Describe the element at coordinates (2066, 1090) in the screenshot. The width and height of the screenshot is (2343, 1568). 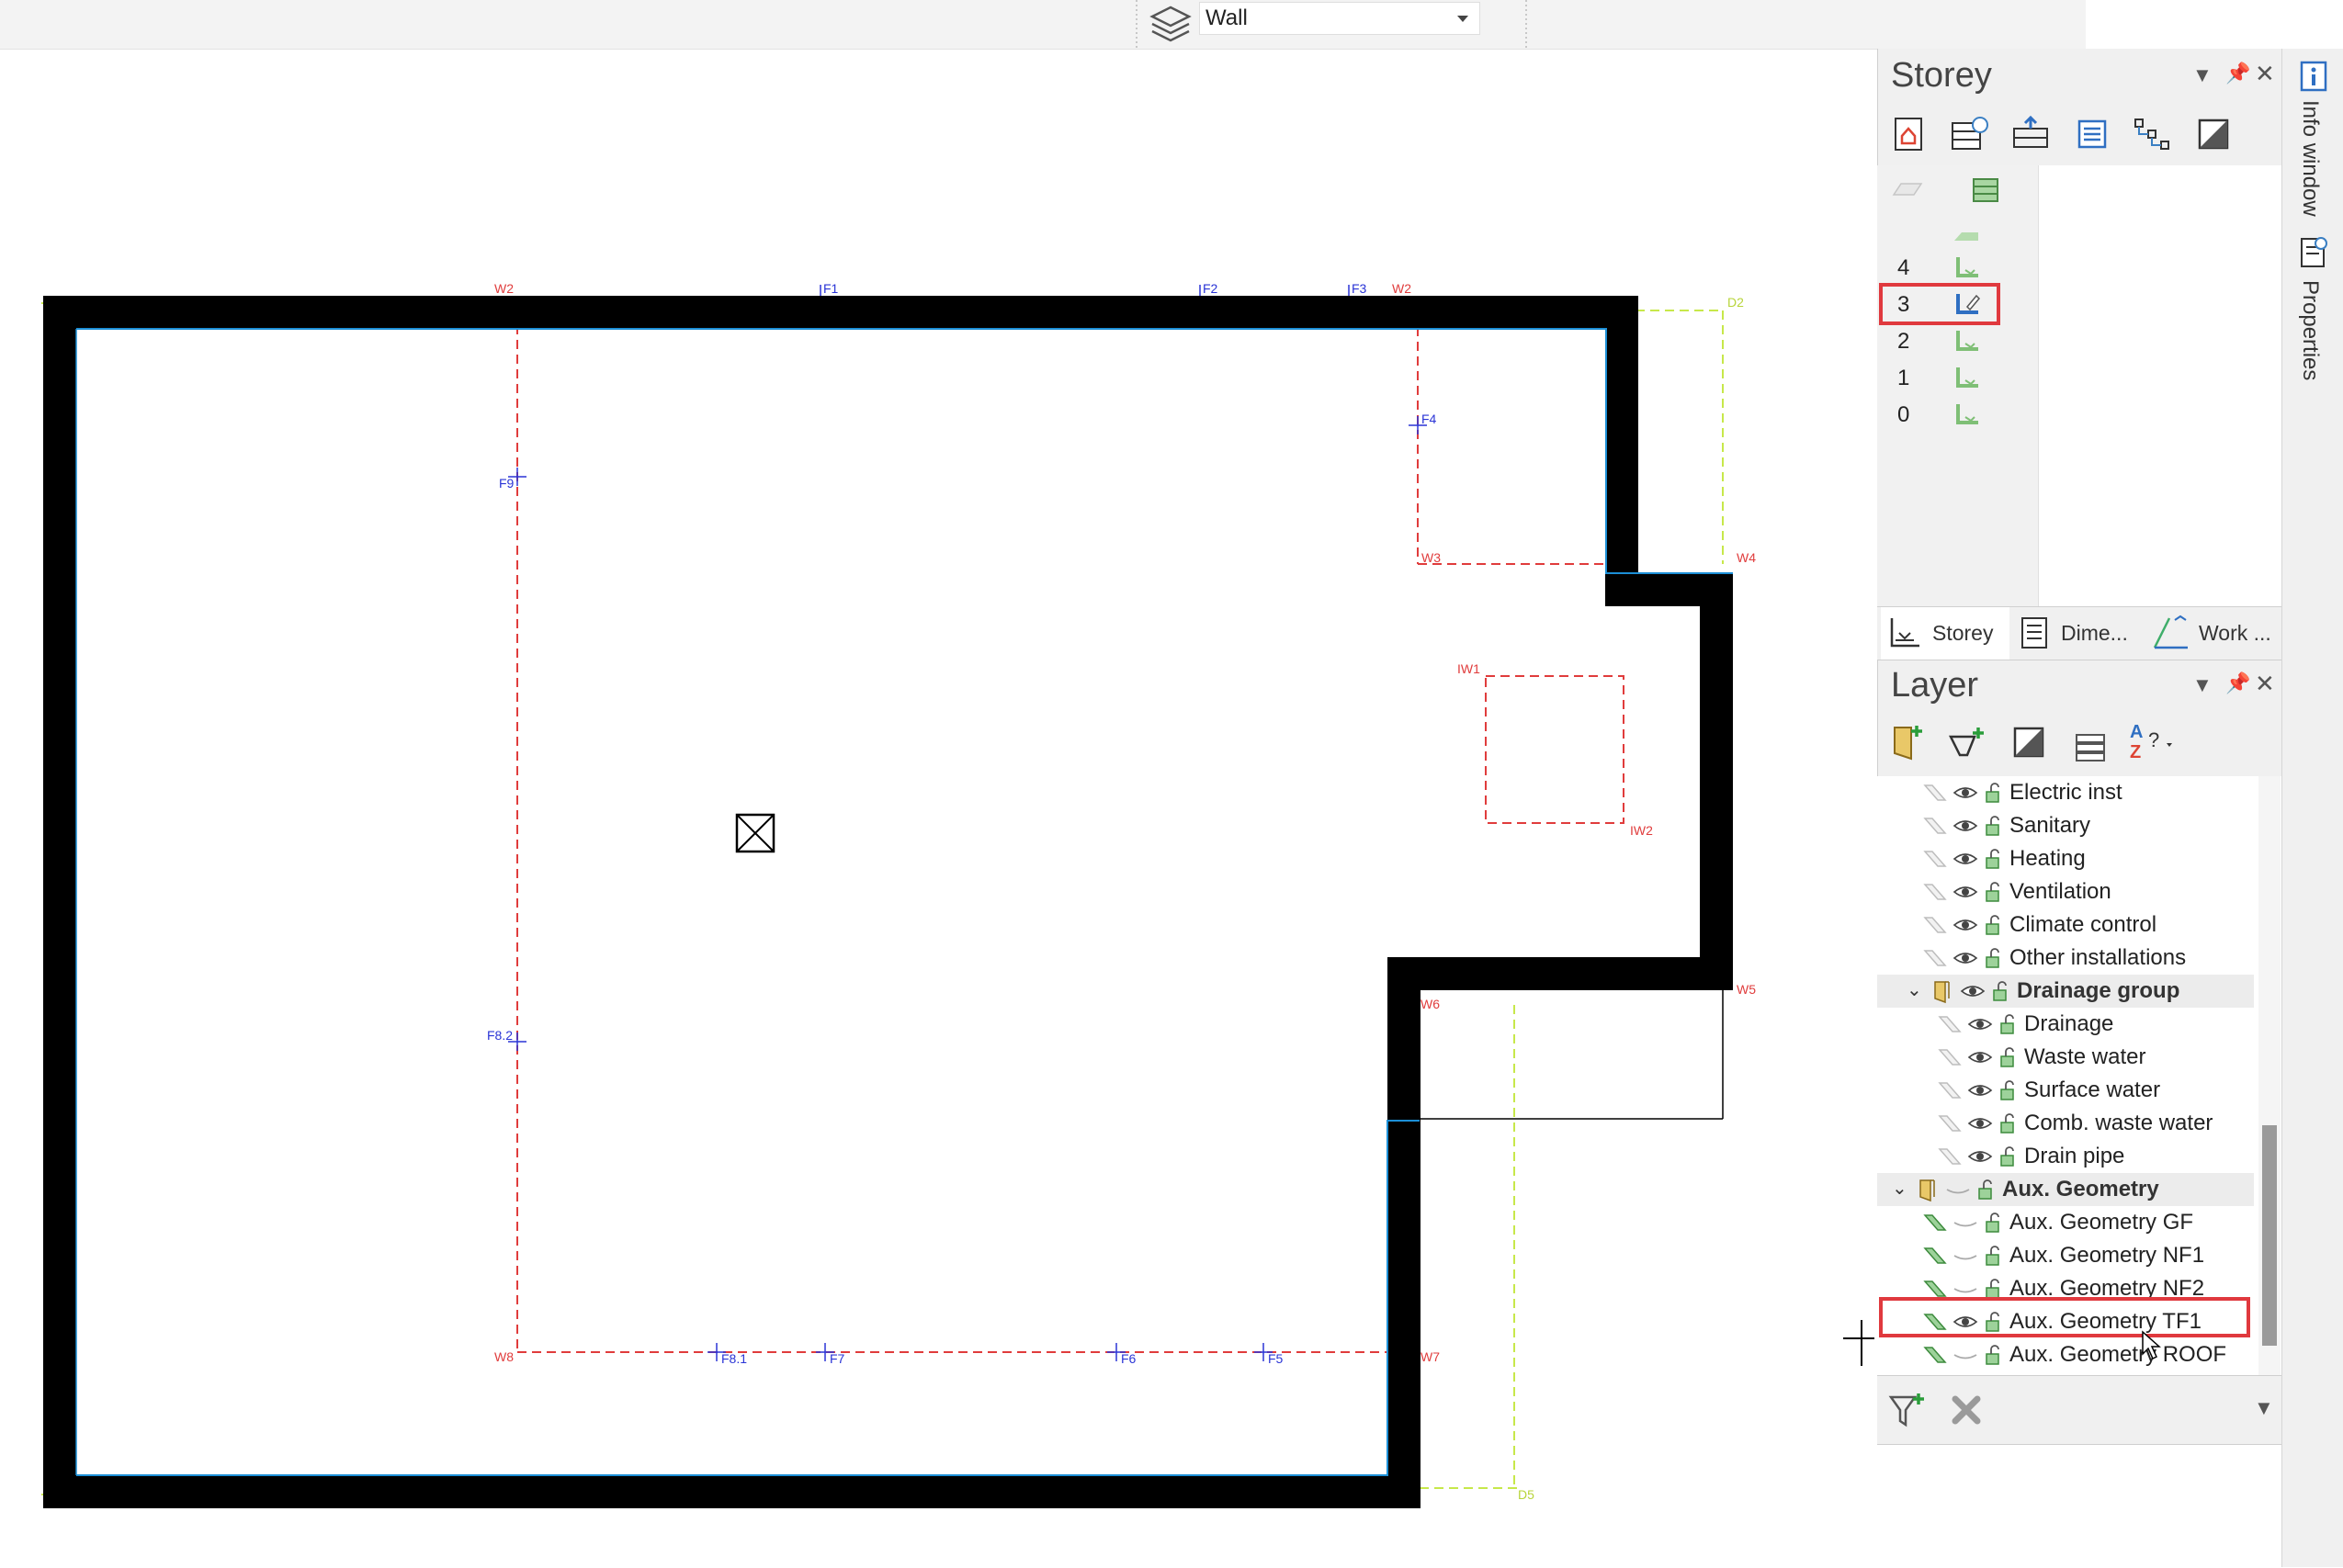
I see `layer-row: Surface water` at that location.